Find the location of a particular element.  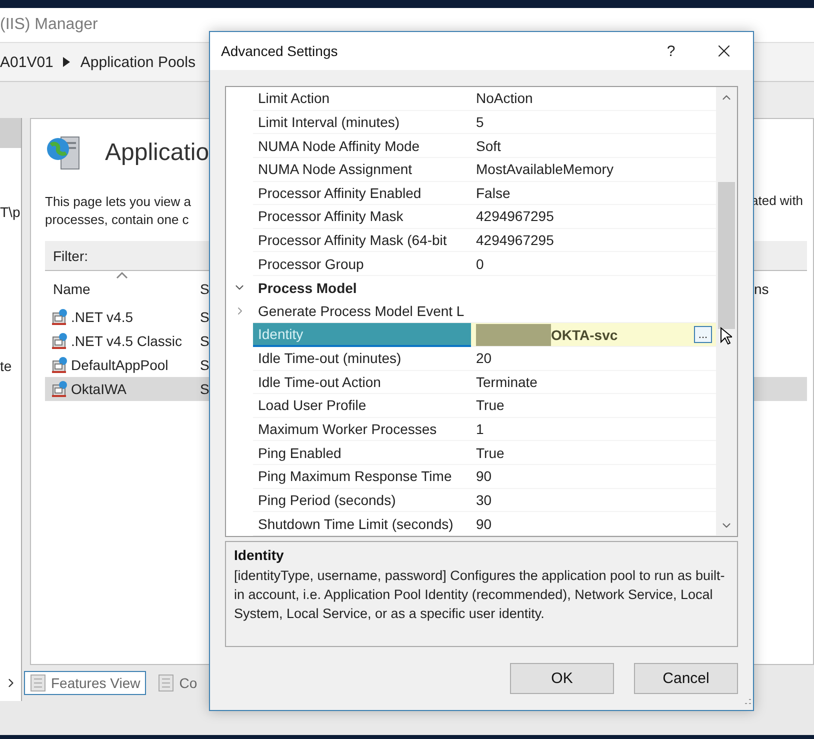

property-value: OKTA-svc is located at coordinates (584, 334).